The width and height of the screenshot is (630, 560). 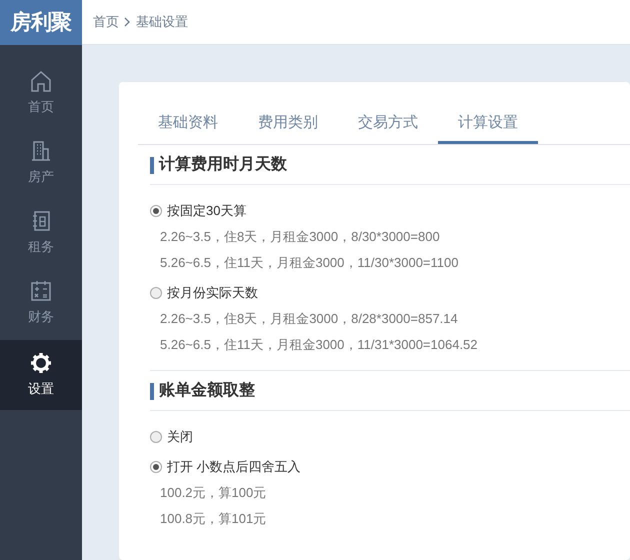 I want to click on breadcrumb-link: 首页, so click(x=106, y=22).